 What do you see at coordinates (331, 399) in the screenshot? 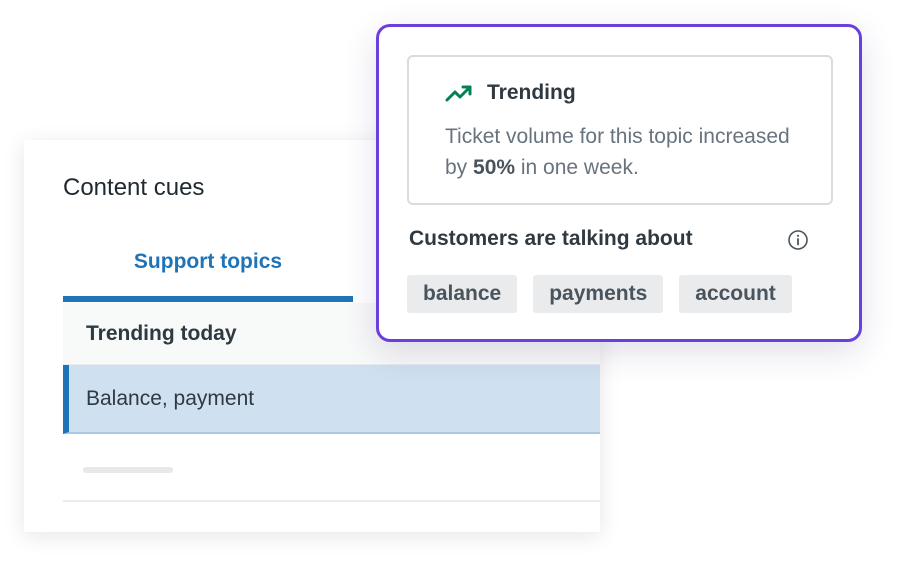
I see `topic-row-selected: Balance, payment` at bounding box center [331, 399].